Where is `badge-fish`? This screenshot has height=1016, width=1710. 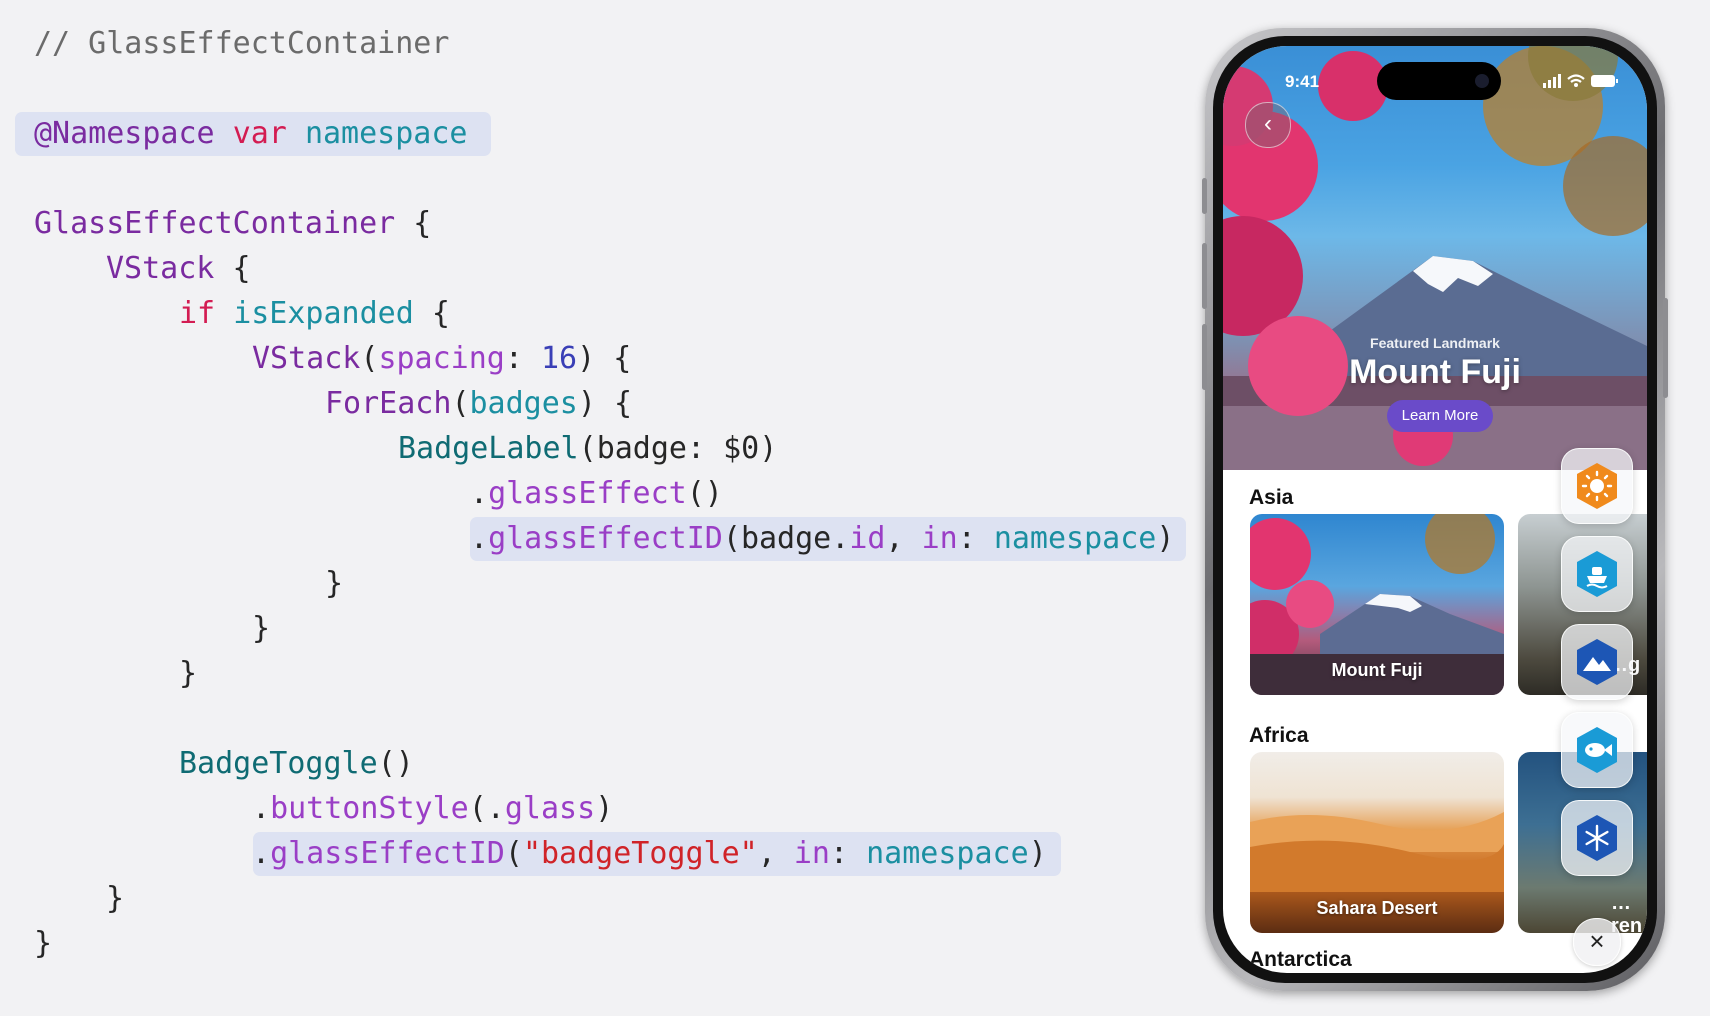 badge-fish is located at coordinates (1597, 750).